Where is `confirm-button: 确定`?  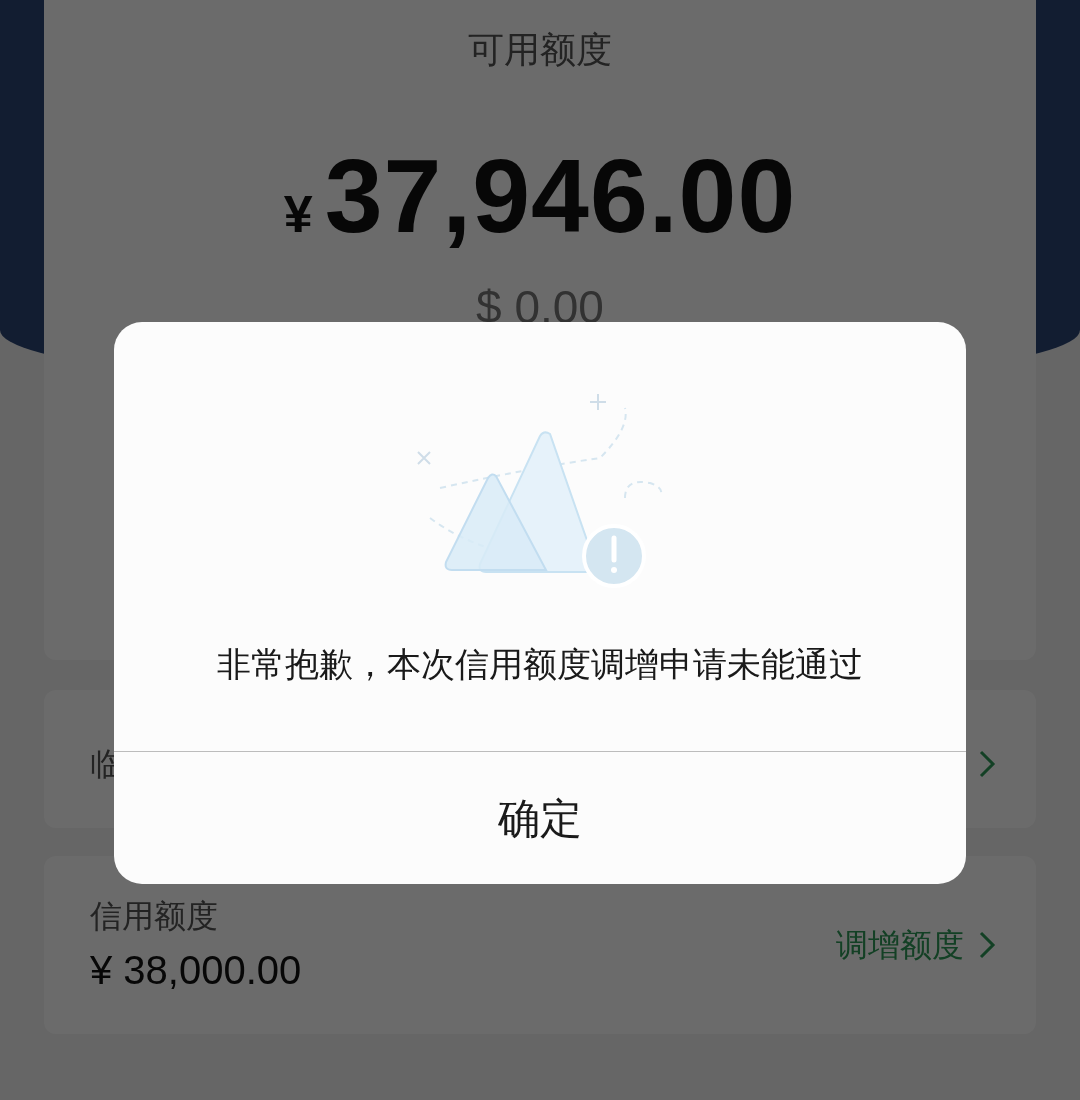
confirm-button: 确定 is located at coordinates (540, 818).